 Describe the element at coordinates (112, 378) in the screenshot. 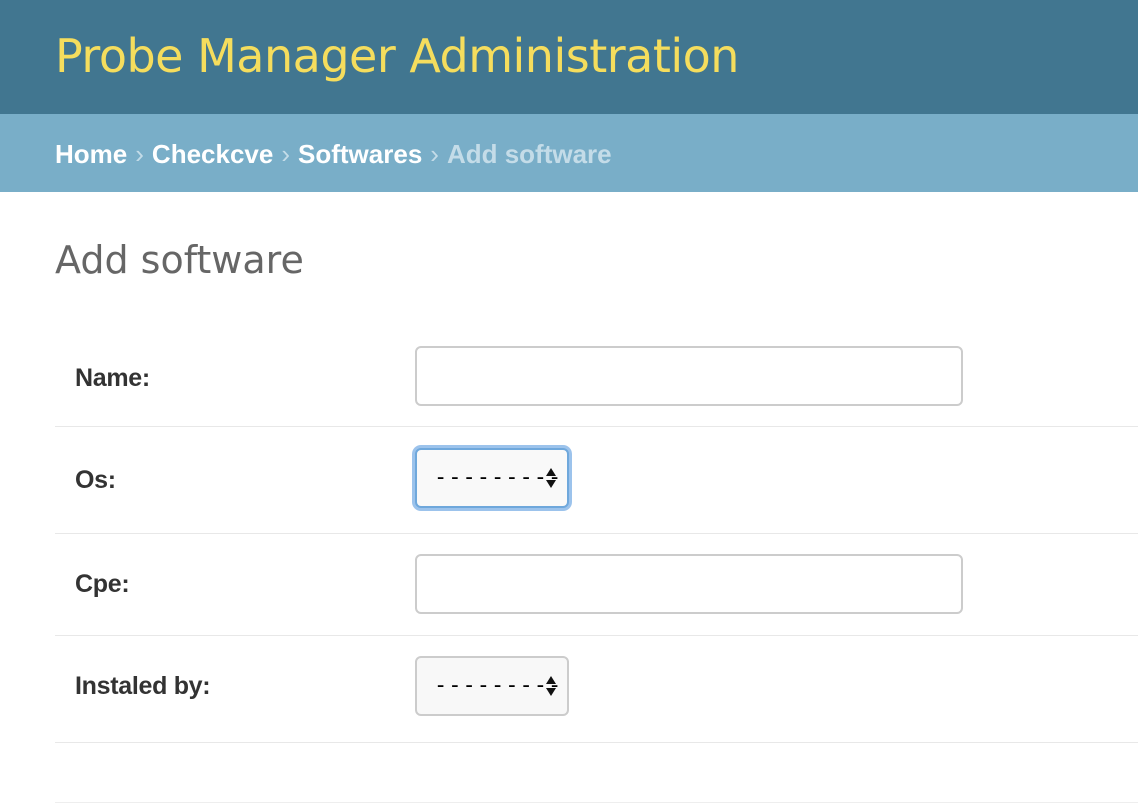

I see `name-label: Name:` at that location.